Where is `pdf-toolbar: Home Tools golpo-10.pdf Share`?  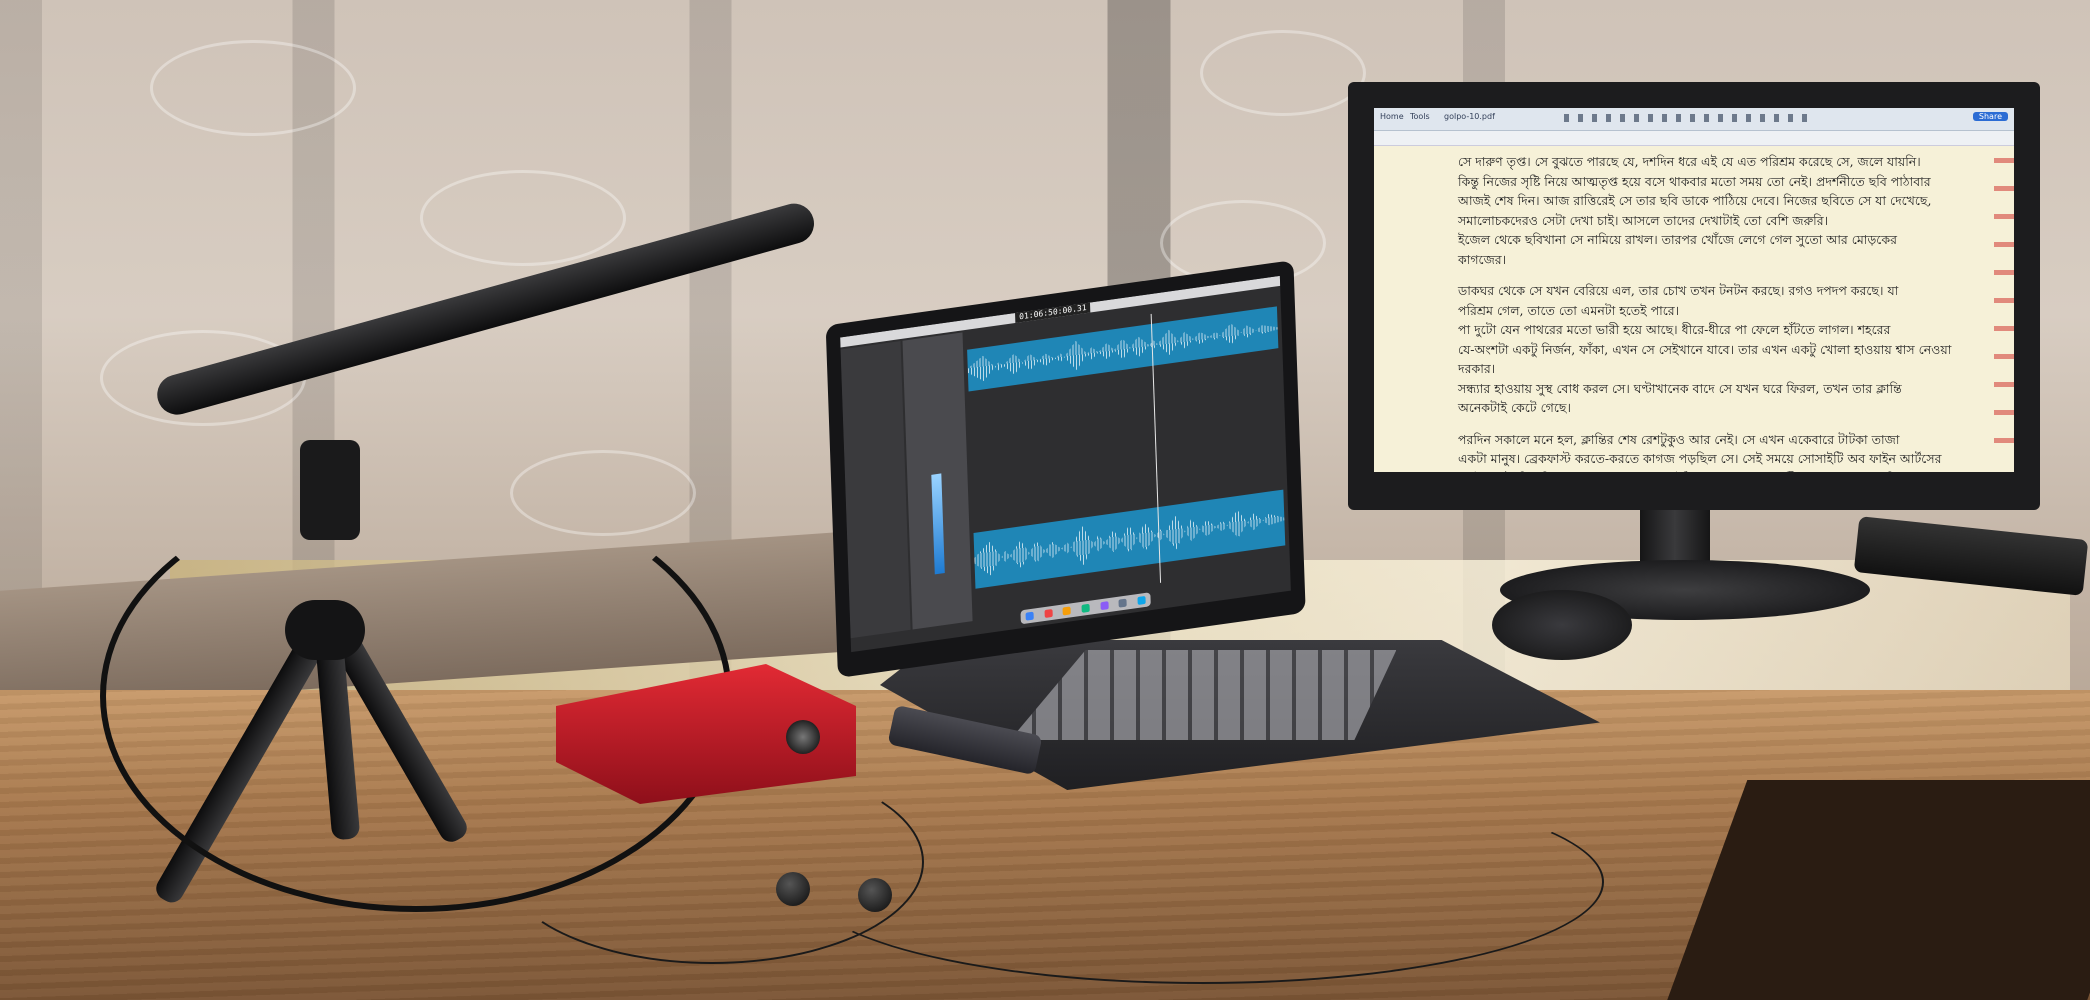 pdf-toolbar: Home Tools golpo-10.pdf Share is located at coordinates (1694, 119).